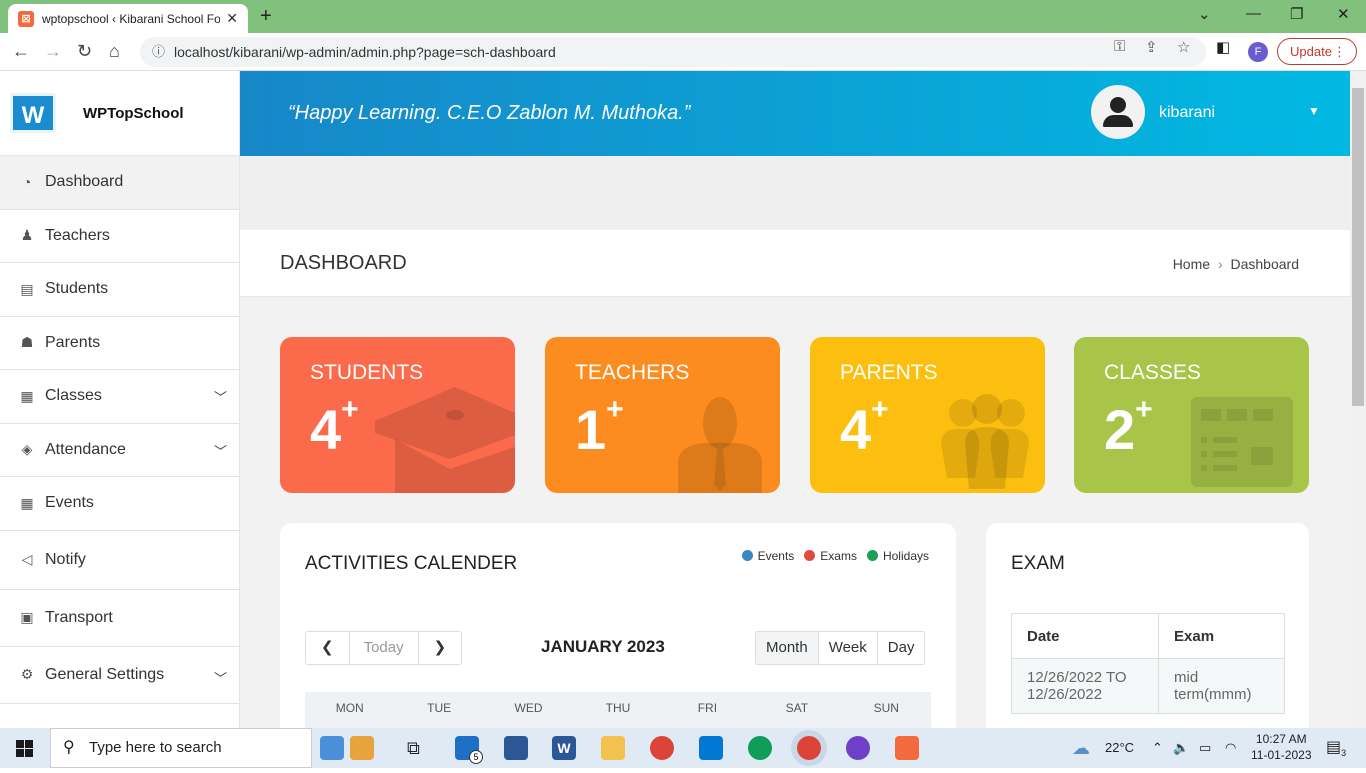  I want to click on battery-icon: ▭, so click(1205, 748).